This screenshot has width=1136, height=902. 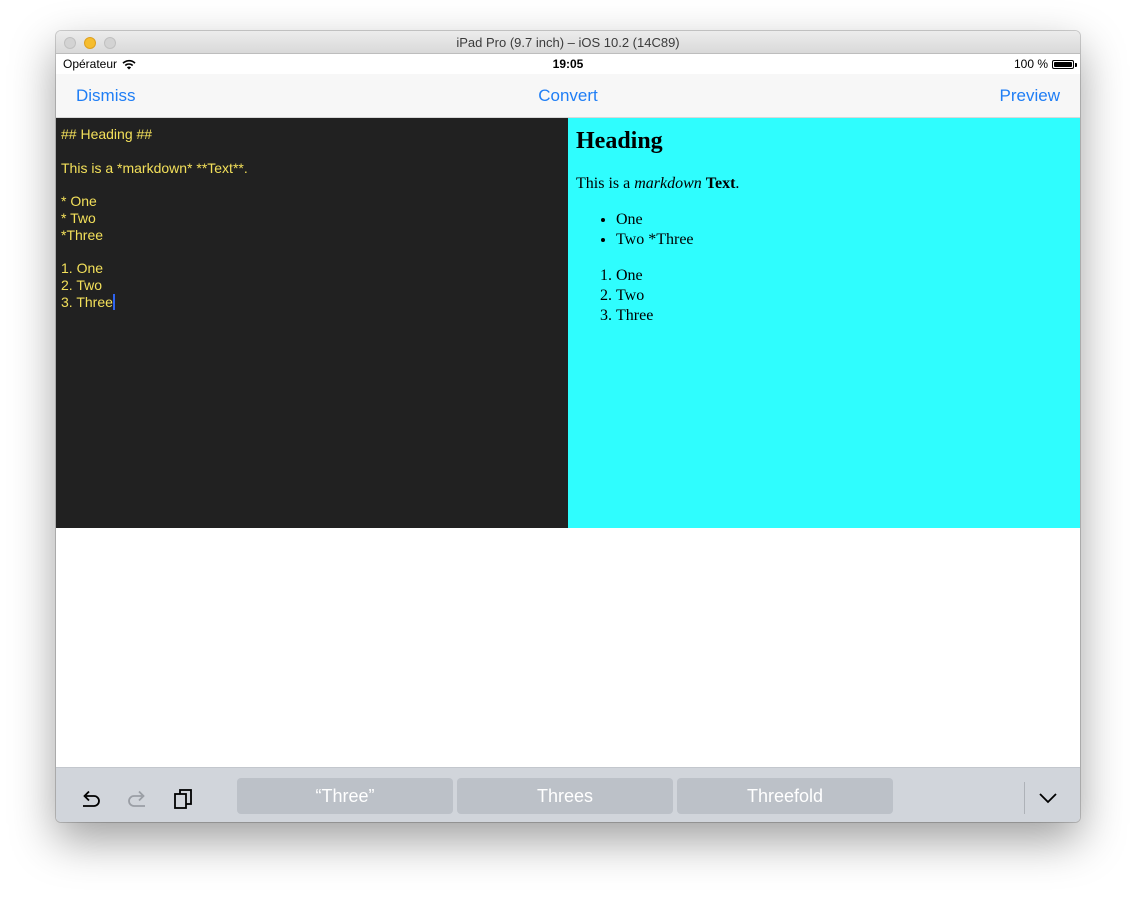 What do you see at coordinates (668, 183) in the screenshot?
I see `paragraph-italic: markdown` at bounding box center [668, 183].